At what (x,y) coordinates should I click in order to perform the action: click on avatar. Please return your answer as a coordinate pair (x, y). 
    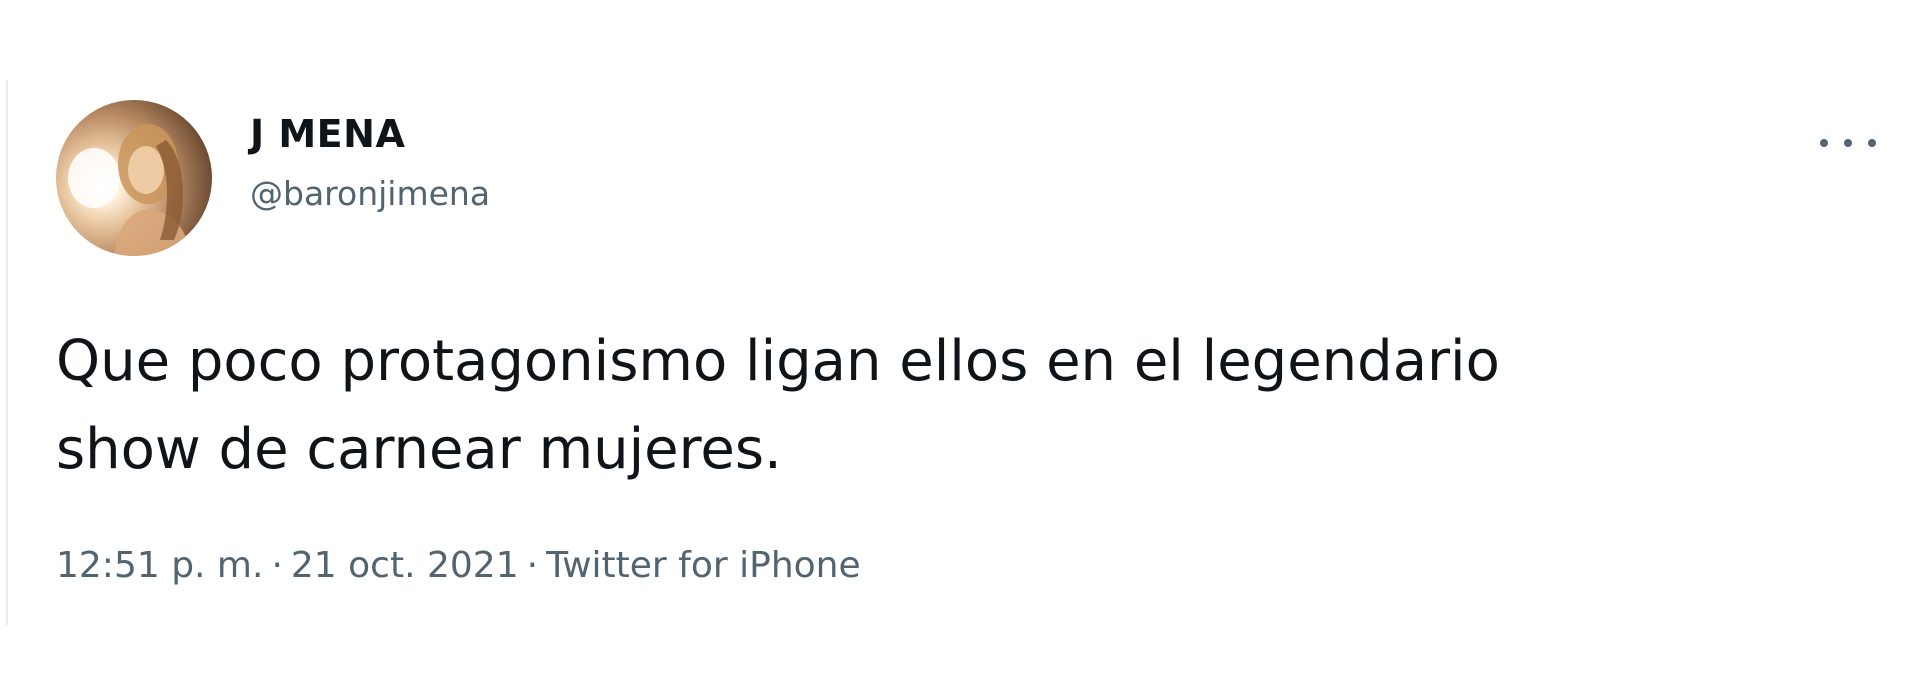
    Looking at the image, I should click on (134, 178).